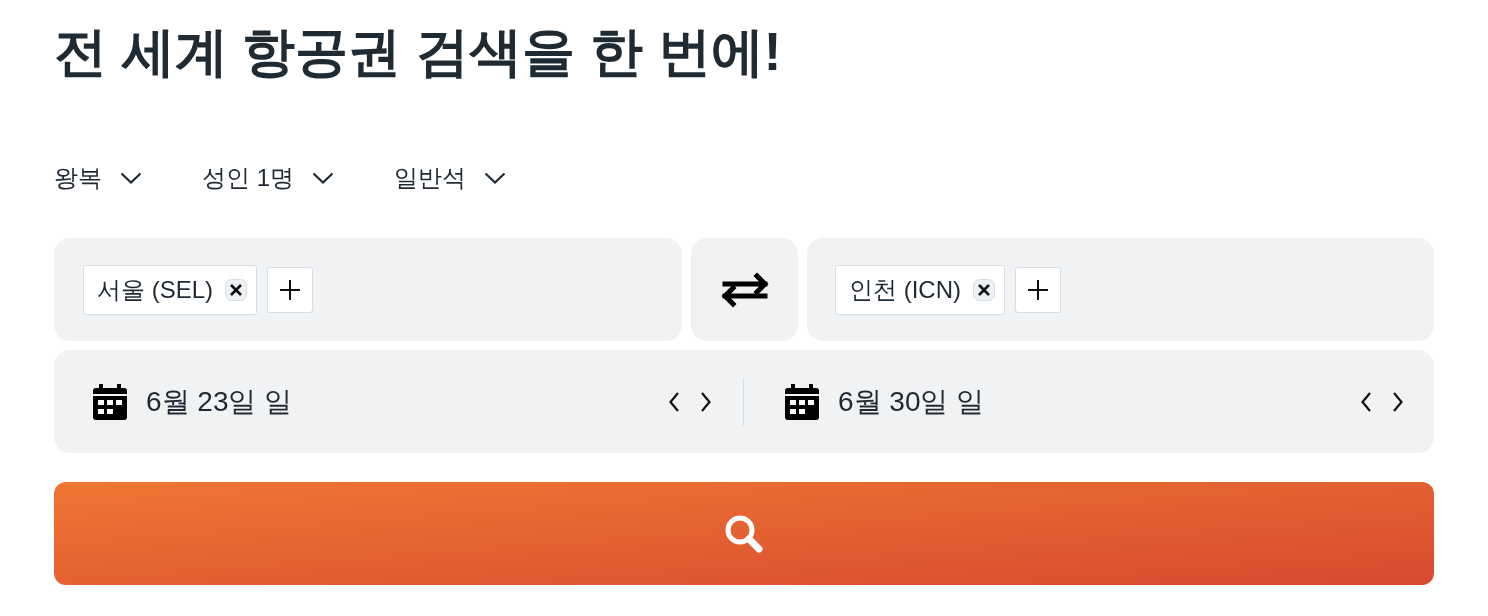  Describe the element at coordinates (155, 289) in the screenshot. I see `airport-label: 서울 (SEL)` at that location.